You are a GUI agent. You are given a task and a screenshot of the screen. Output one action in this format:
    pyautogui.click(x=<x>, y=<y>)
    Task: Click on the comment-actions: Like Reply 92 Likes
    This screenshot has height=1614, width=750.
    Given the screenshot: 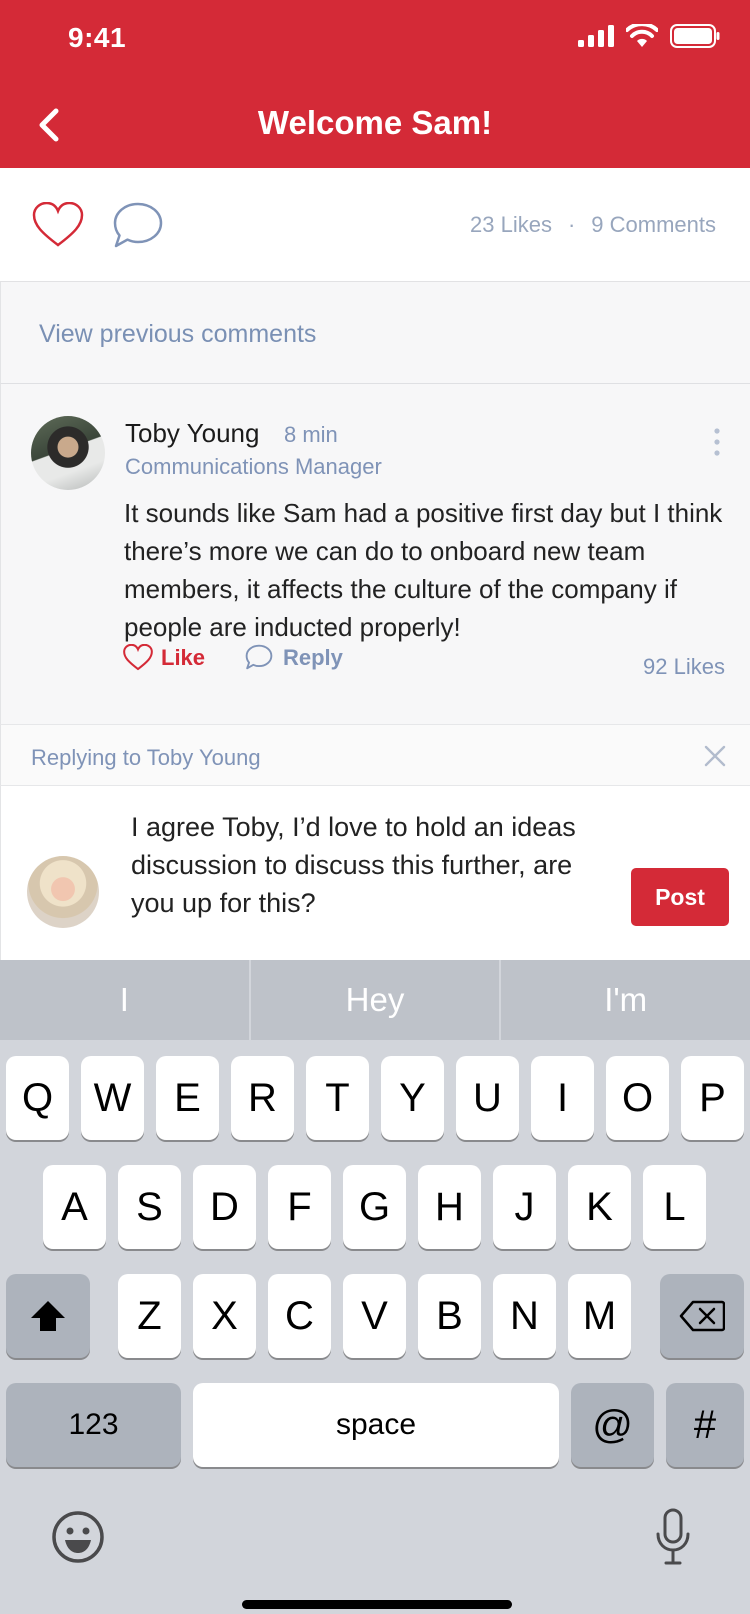 What is the action you would take?
    pyautogui.click(x=375, y=666)
    